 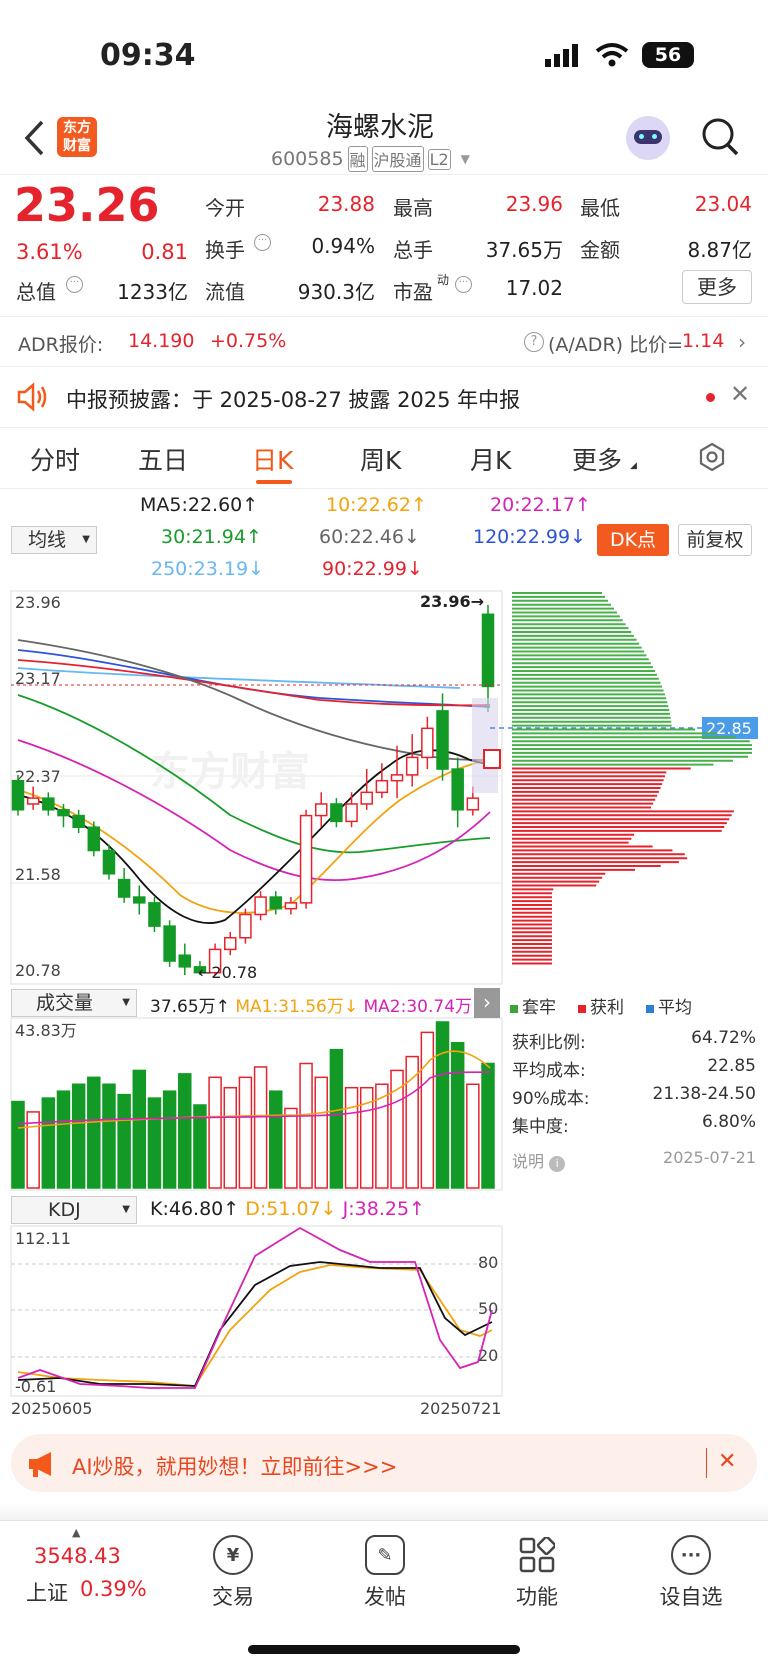 What do you see at coordinates (161, 341) in the screenshot?
I see `adr-price: 14.190` at bounding box center [161, 341].